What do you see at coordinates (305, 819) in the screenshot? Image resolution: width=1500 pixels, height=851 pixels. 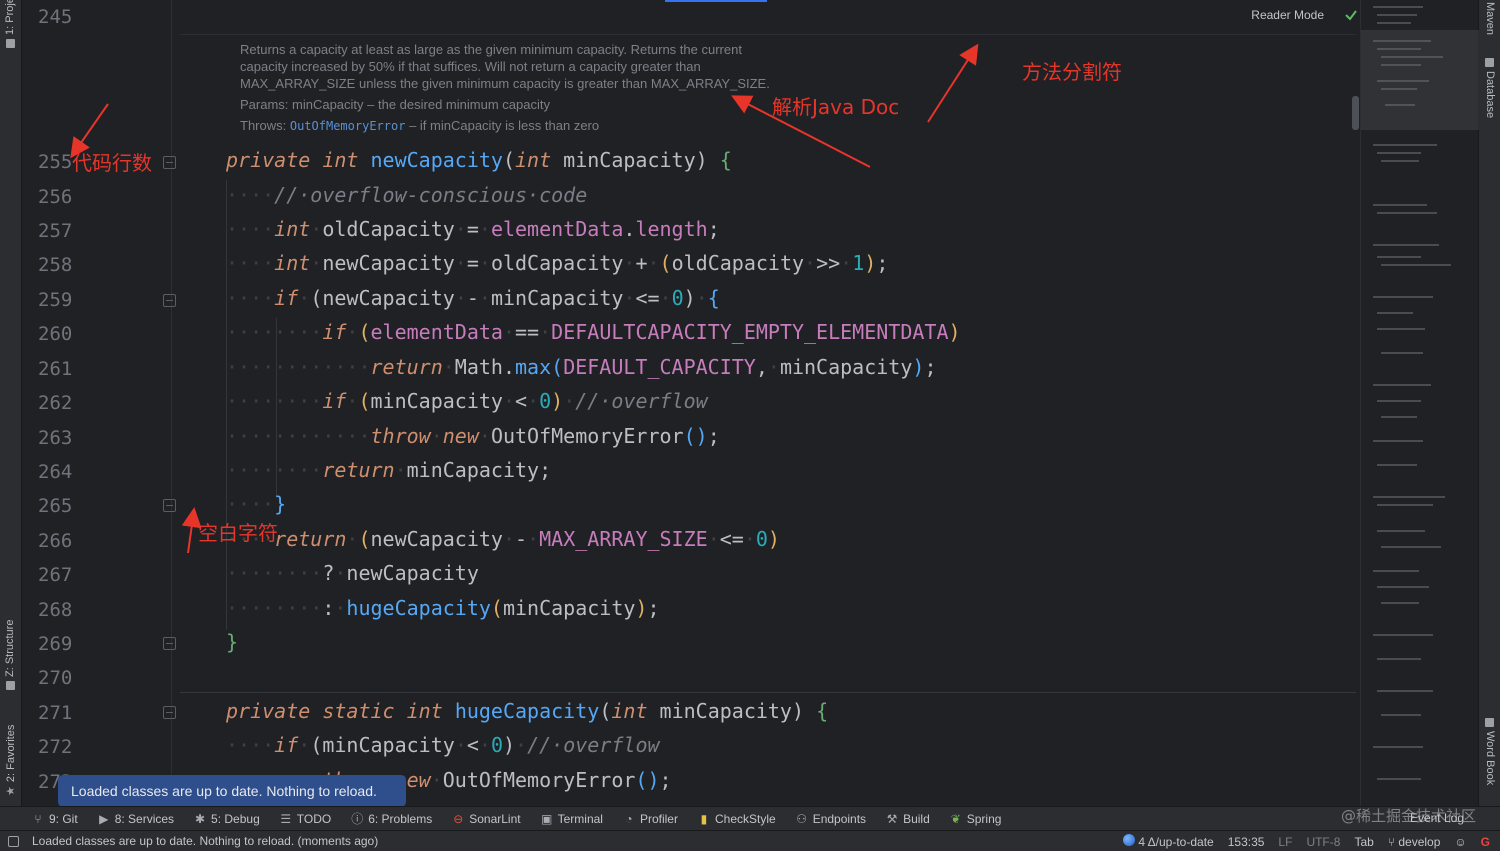 I see `todo-tool-button: ☰ TODO` at bounding box center [305, 819].